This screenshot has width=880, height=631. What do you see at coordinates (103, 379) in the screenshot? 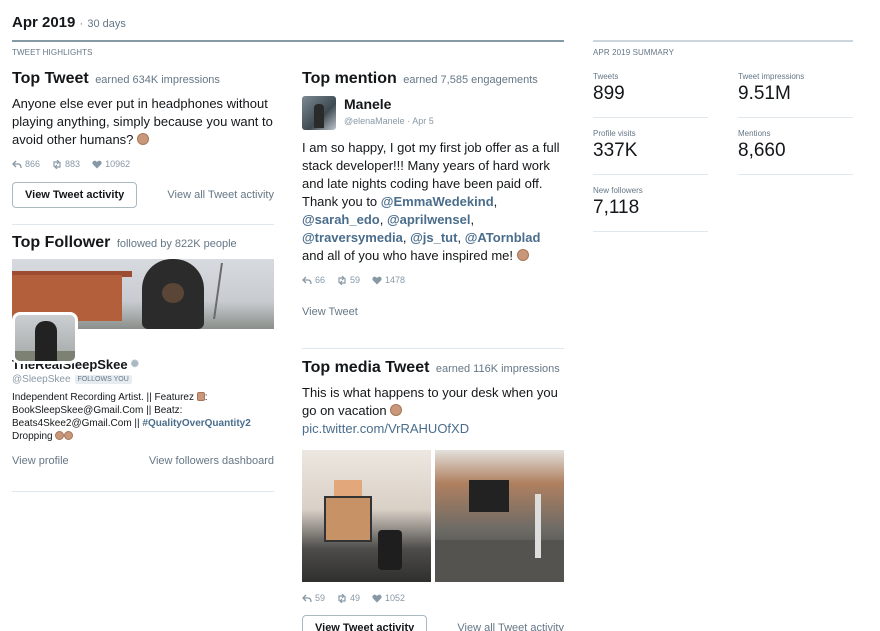
I see `follows-you-badge: FOLLOWS YOU` at bounding box center [103, 379].